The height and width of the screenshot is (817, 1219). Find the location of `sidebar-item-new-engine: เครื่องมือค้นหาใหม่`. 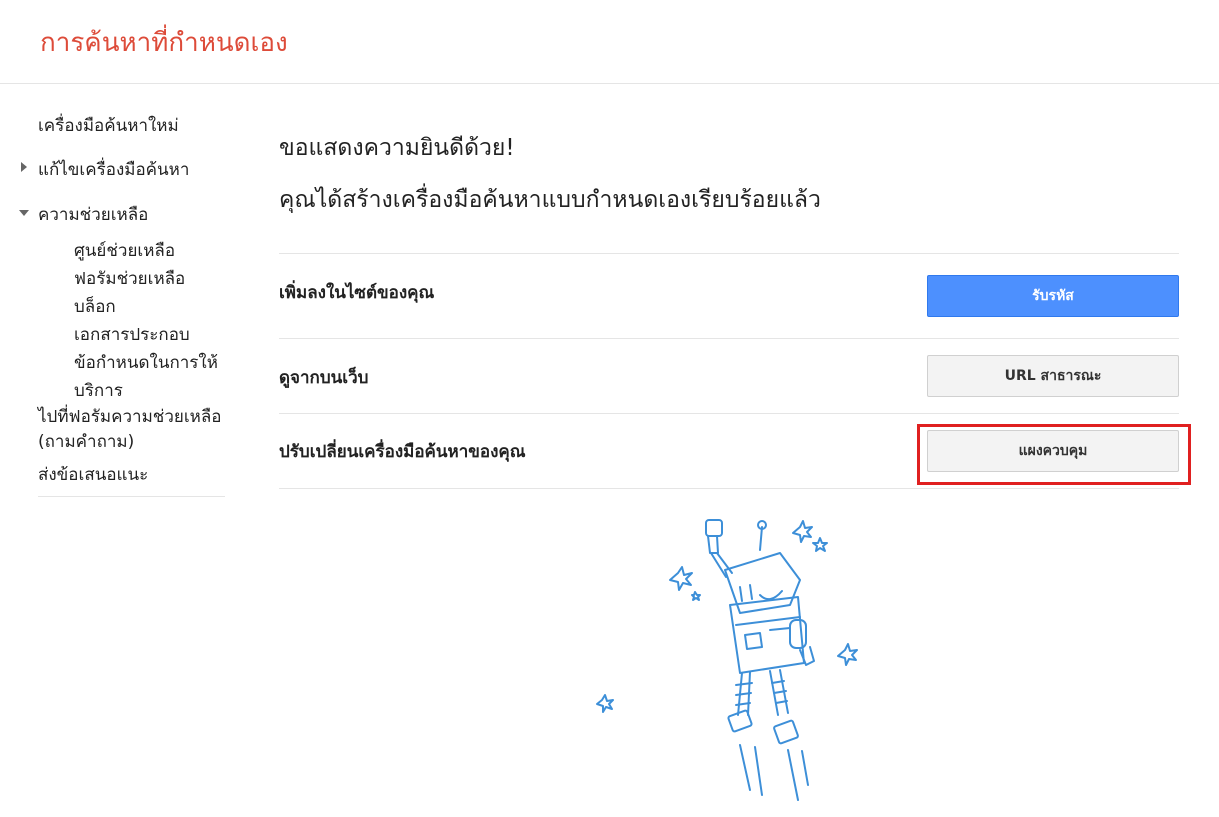

sidebar-item-new-engine: เครื่องมือค้นหาใหม่ is located at coordinates (108, 125).